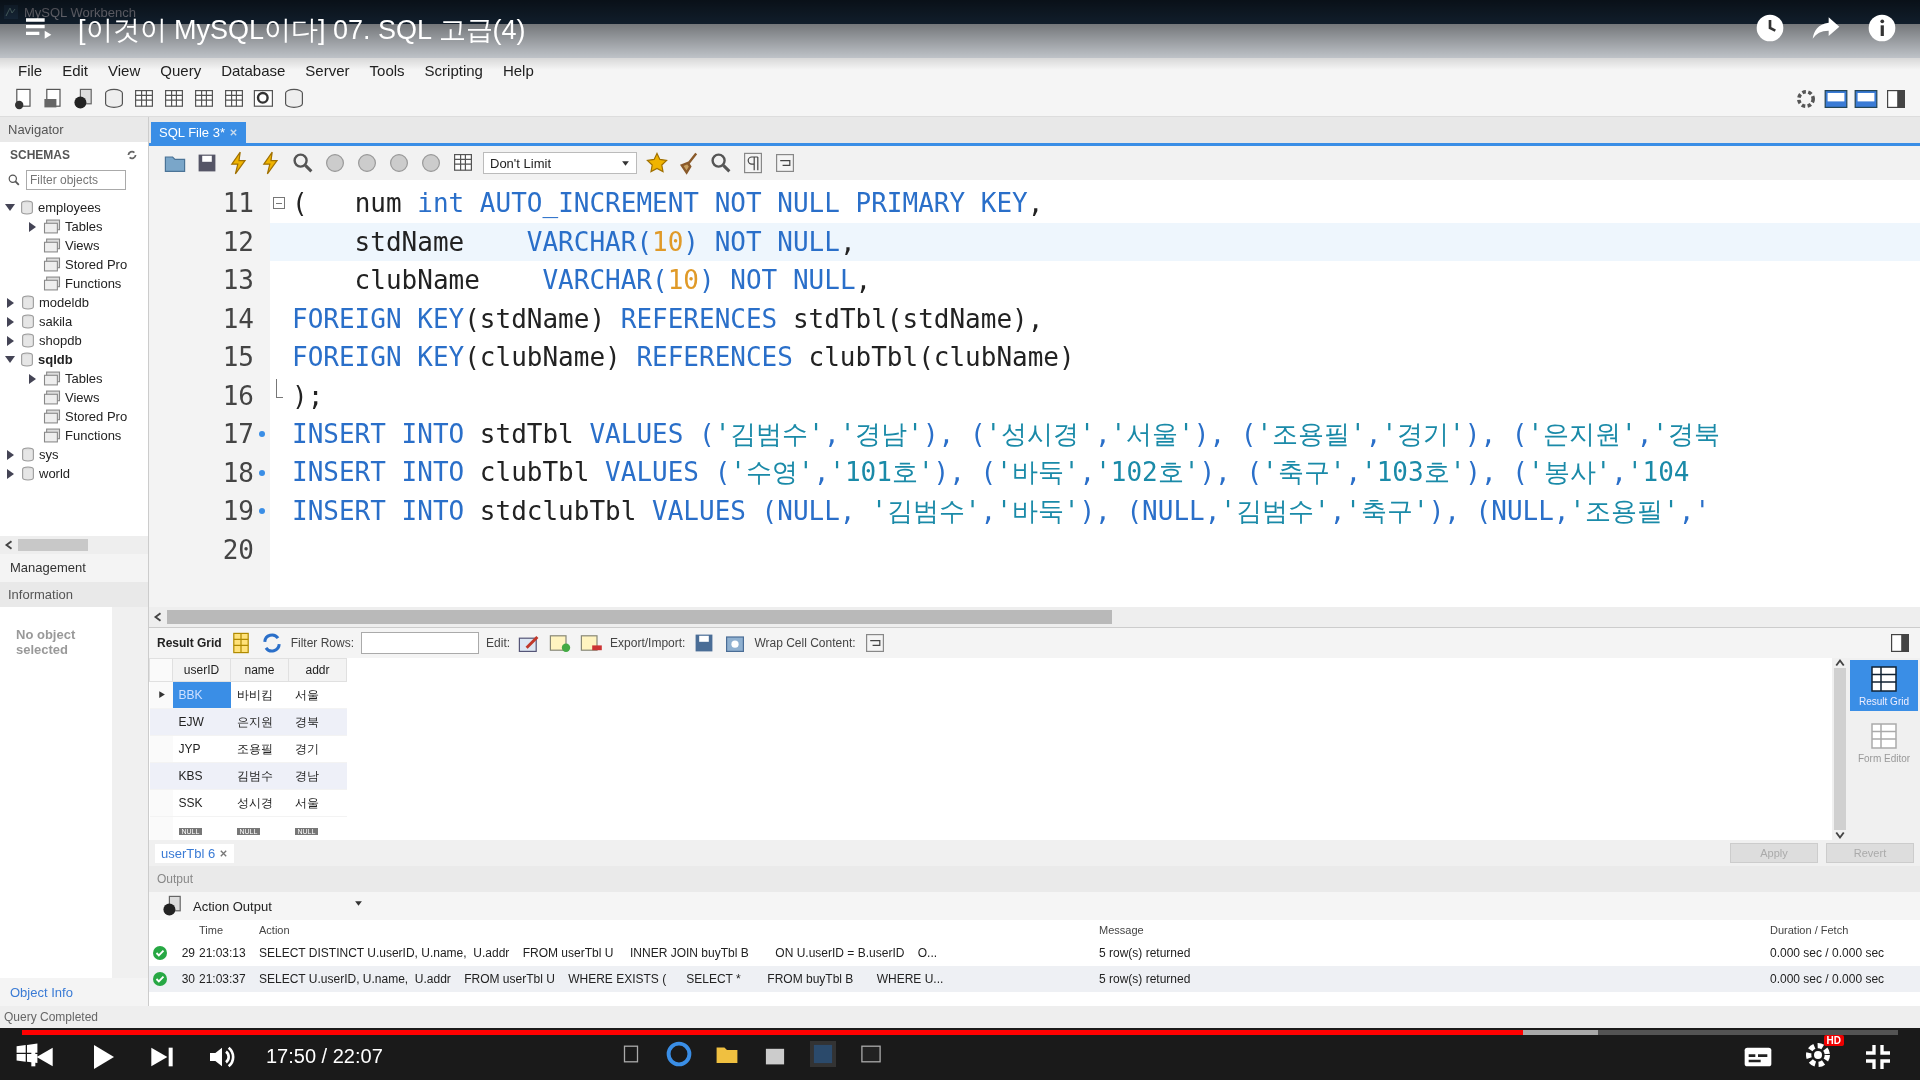  Describe the element at coordinates (188, 953) in the screenshot. I see `table-cell-text: 29` at that location.